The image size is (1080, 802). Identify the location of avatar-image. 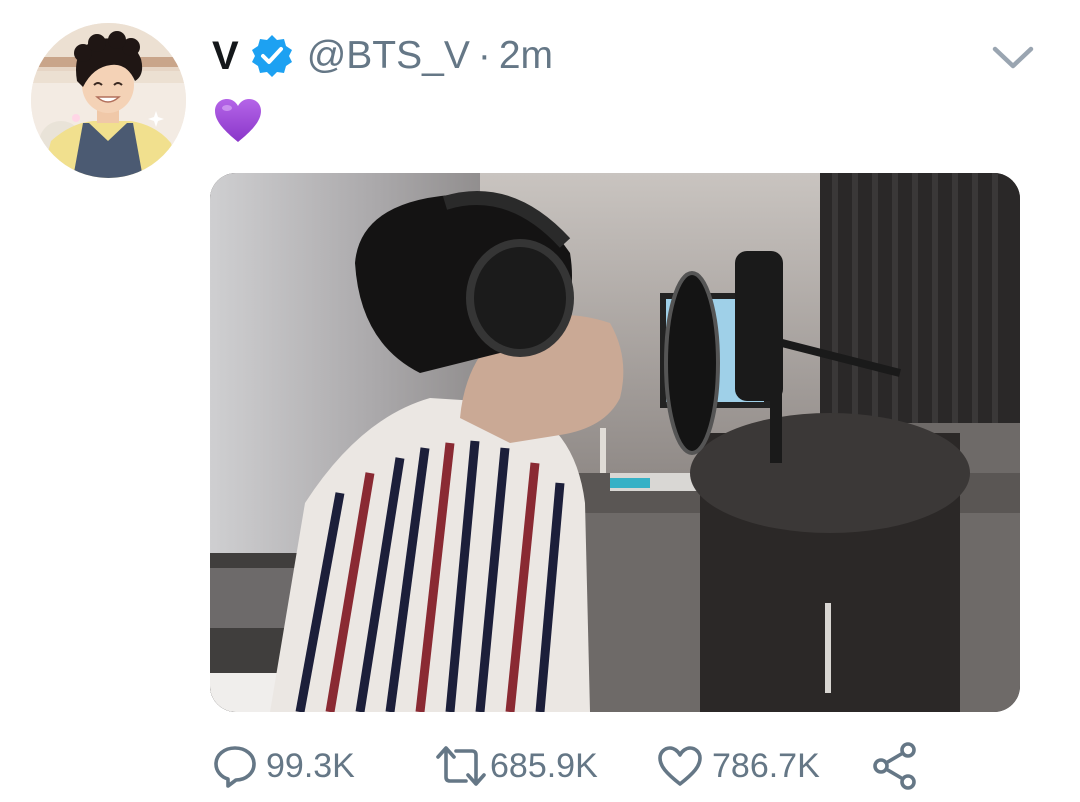
(108, 100).